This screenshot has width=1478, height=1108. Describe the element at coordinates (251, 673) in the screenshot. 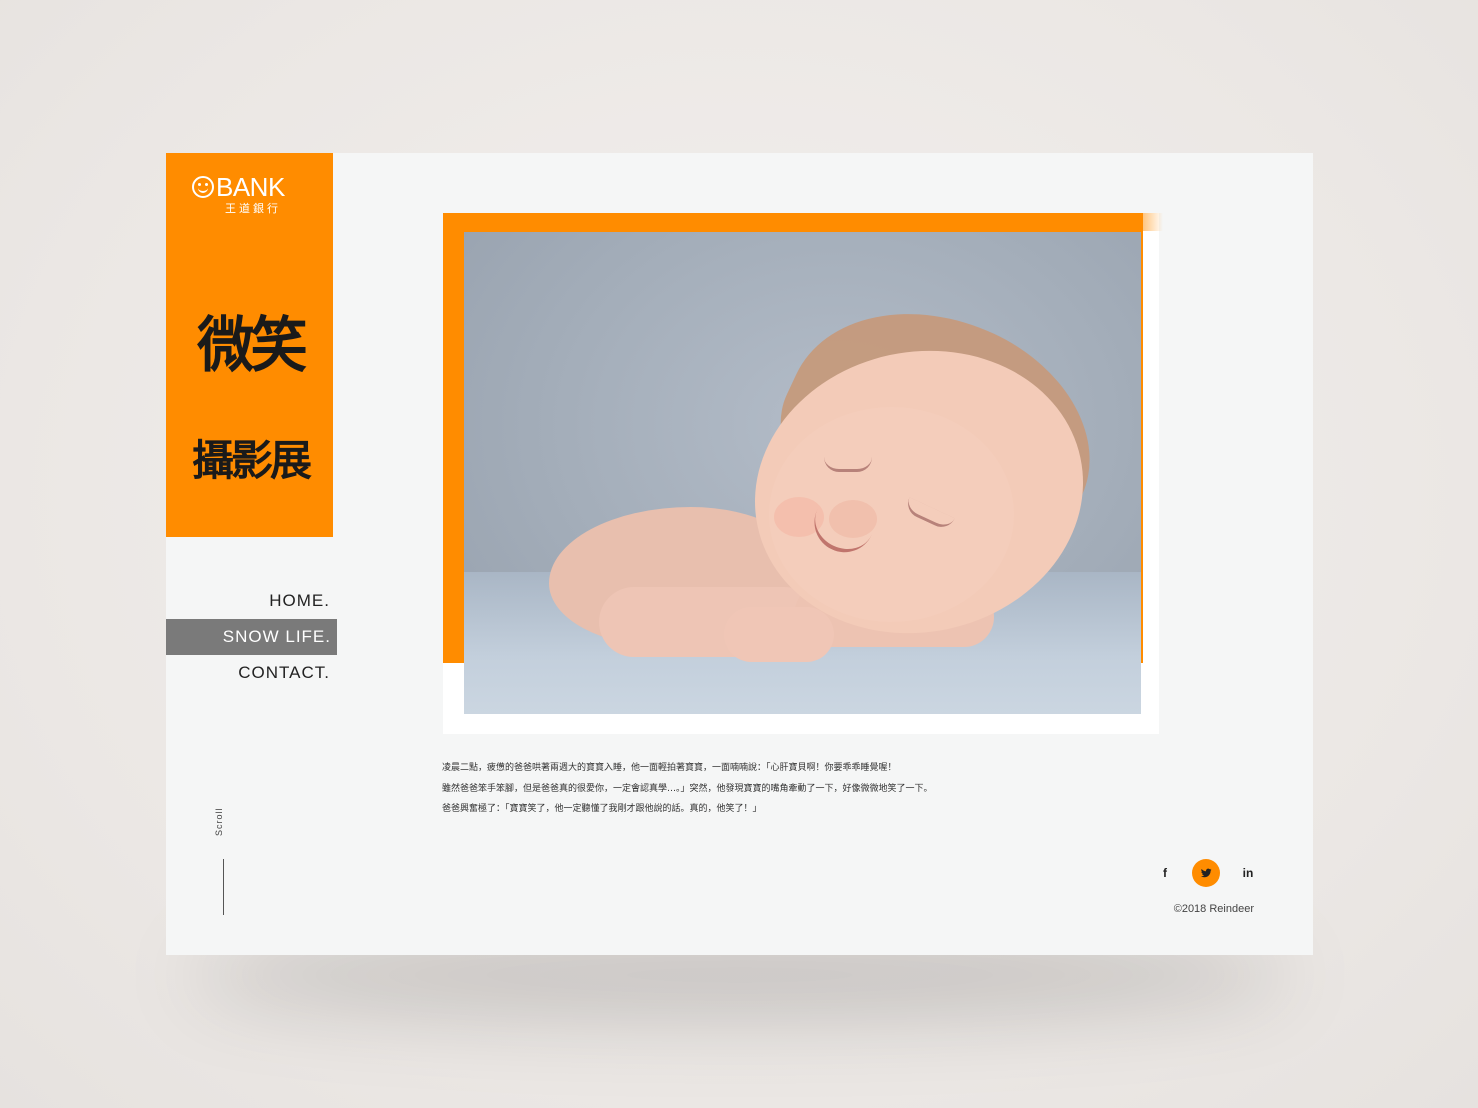

I see `nav-item-contact: CONTACT.` at that location.